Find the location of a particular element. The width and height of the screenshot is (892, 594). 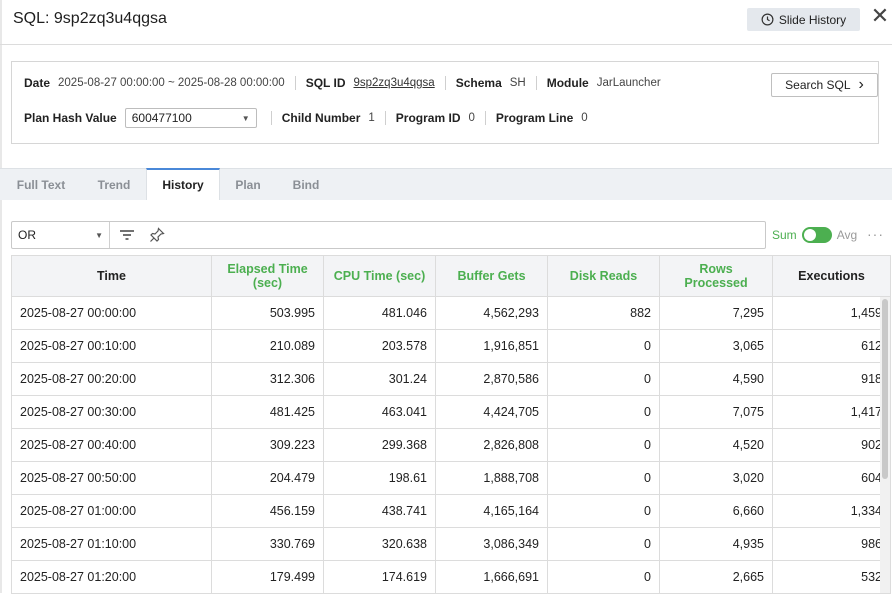

table-cell: 4,165,164 is located at coordinates (491, 511).